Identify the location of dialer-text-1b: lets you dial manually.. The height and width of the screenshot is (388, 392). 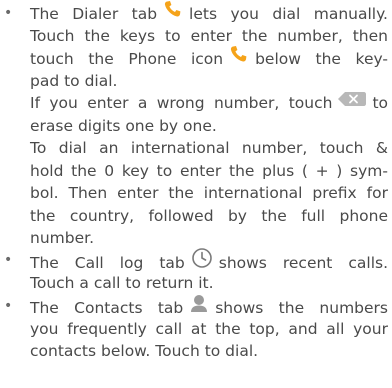
(288, 13).